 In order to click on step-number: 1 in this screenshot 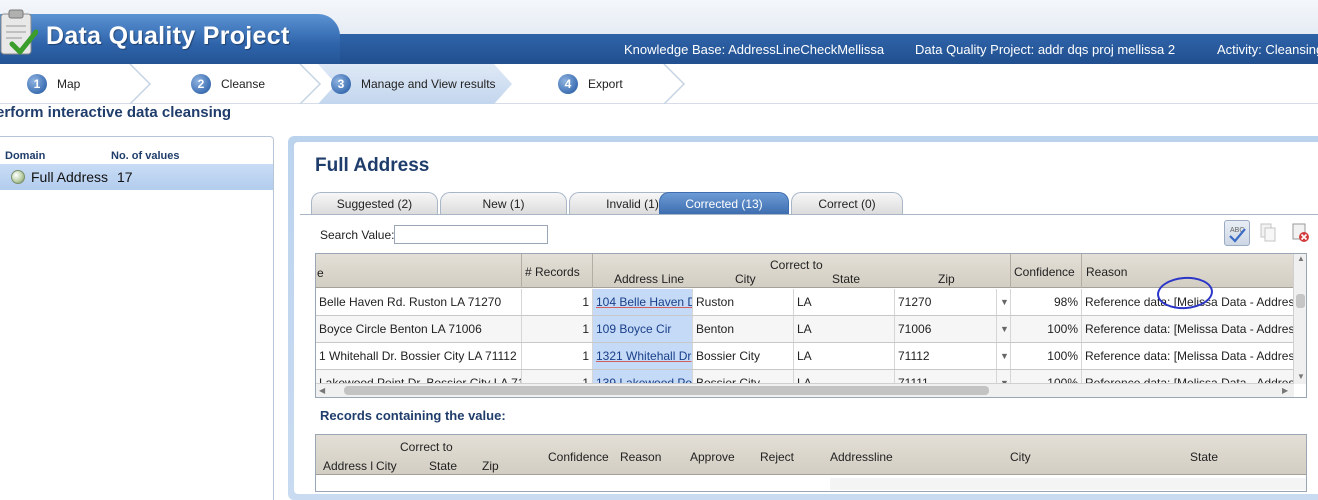, I will do `click(37, 84)`.